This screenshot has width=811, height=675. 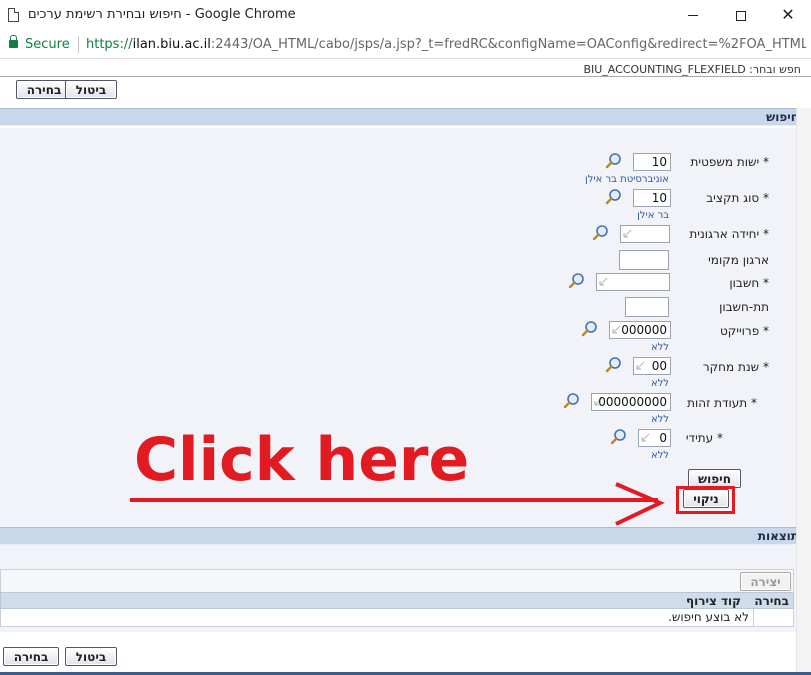 I want to click on field-label-legal-entity: * ישות משפטית, so click(x=729, y=162).